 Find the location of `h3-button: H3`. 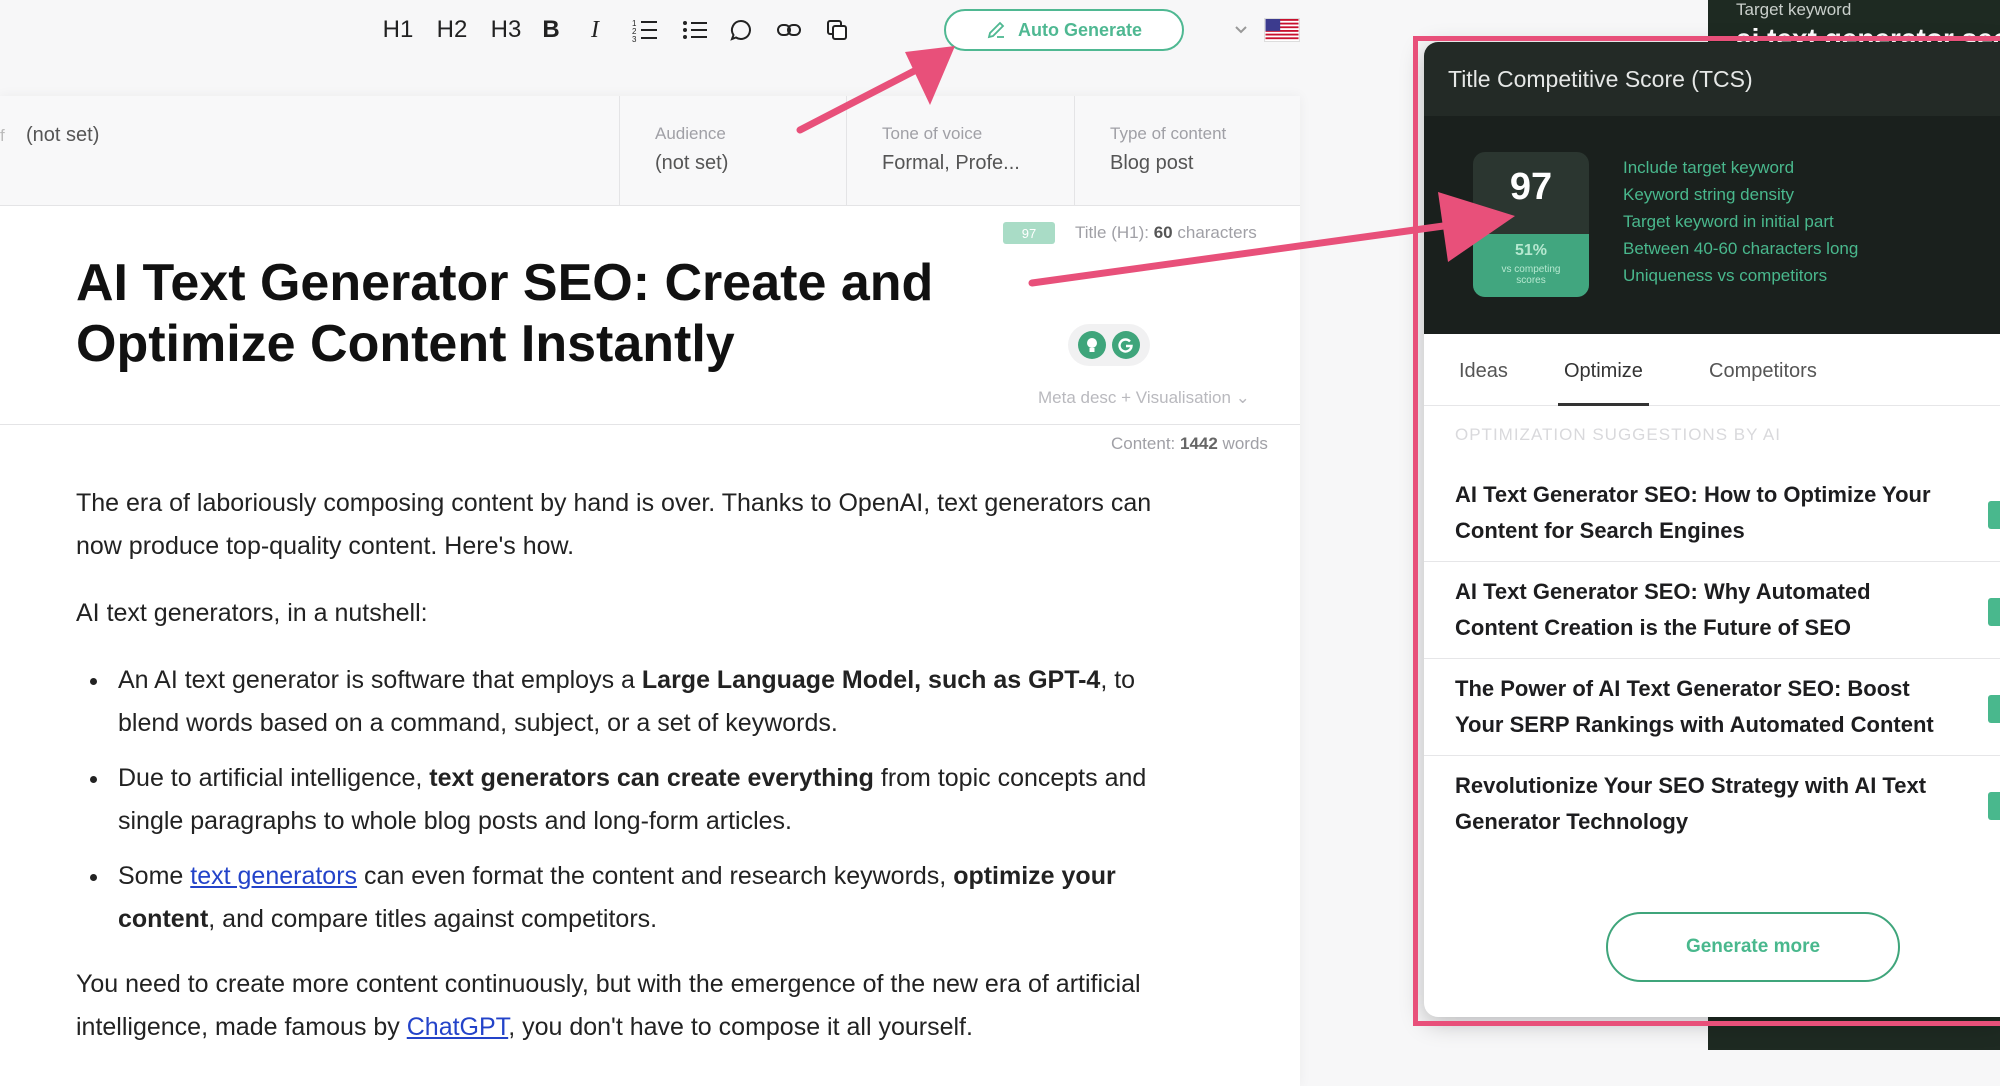

h3-button: H3 is located at coordinates (506, 30).